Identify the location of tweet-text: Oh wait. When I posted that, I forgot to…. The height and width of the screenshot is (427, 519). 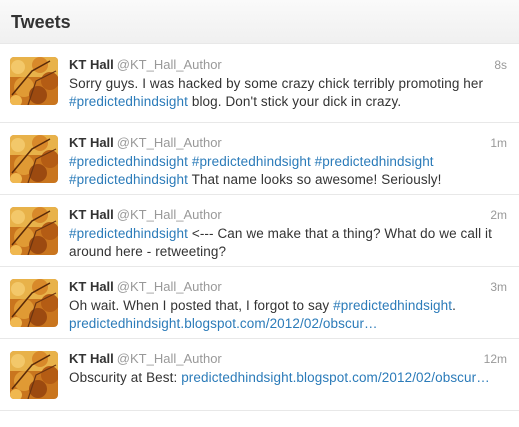
(289, 315).